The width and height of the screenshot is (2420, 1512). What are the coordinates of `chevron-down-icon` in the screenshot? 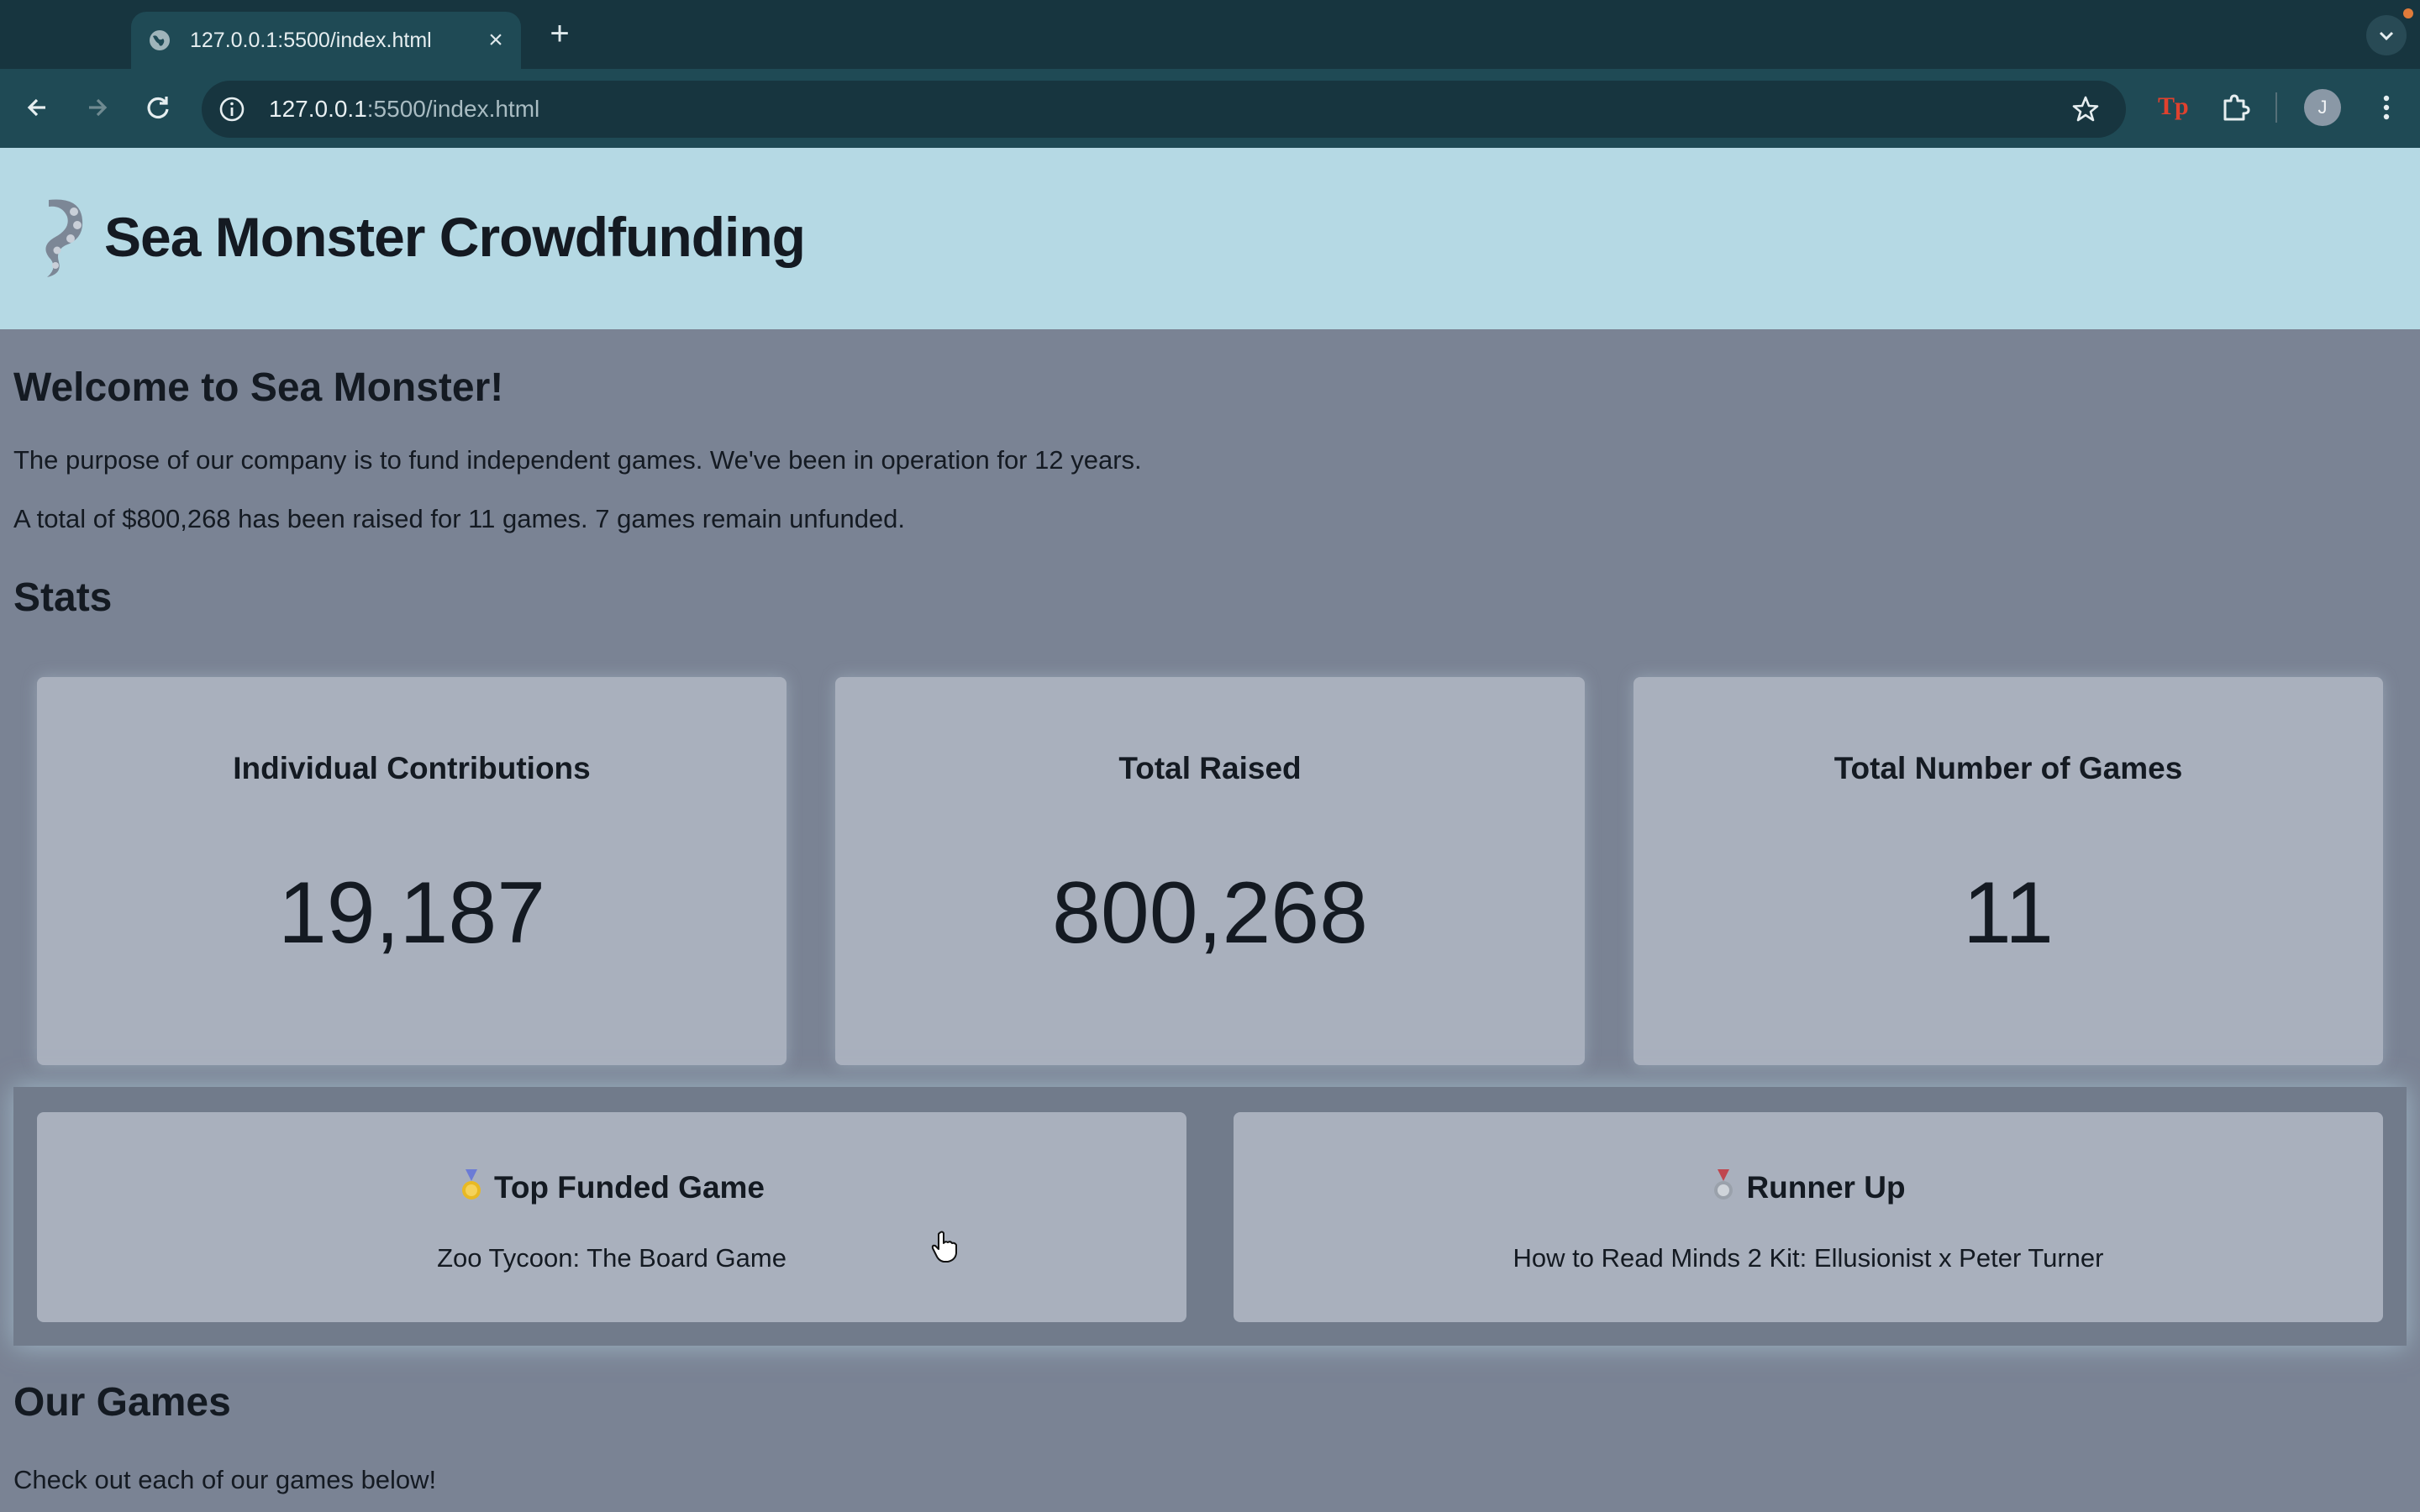 It's located at (2387, 36).